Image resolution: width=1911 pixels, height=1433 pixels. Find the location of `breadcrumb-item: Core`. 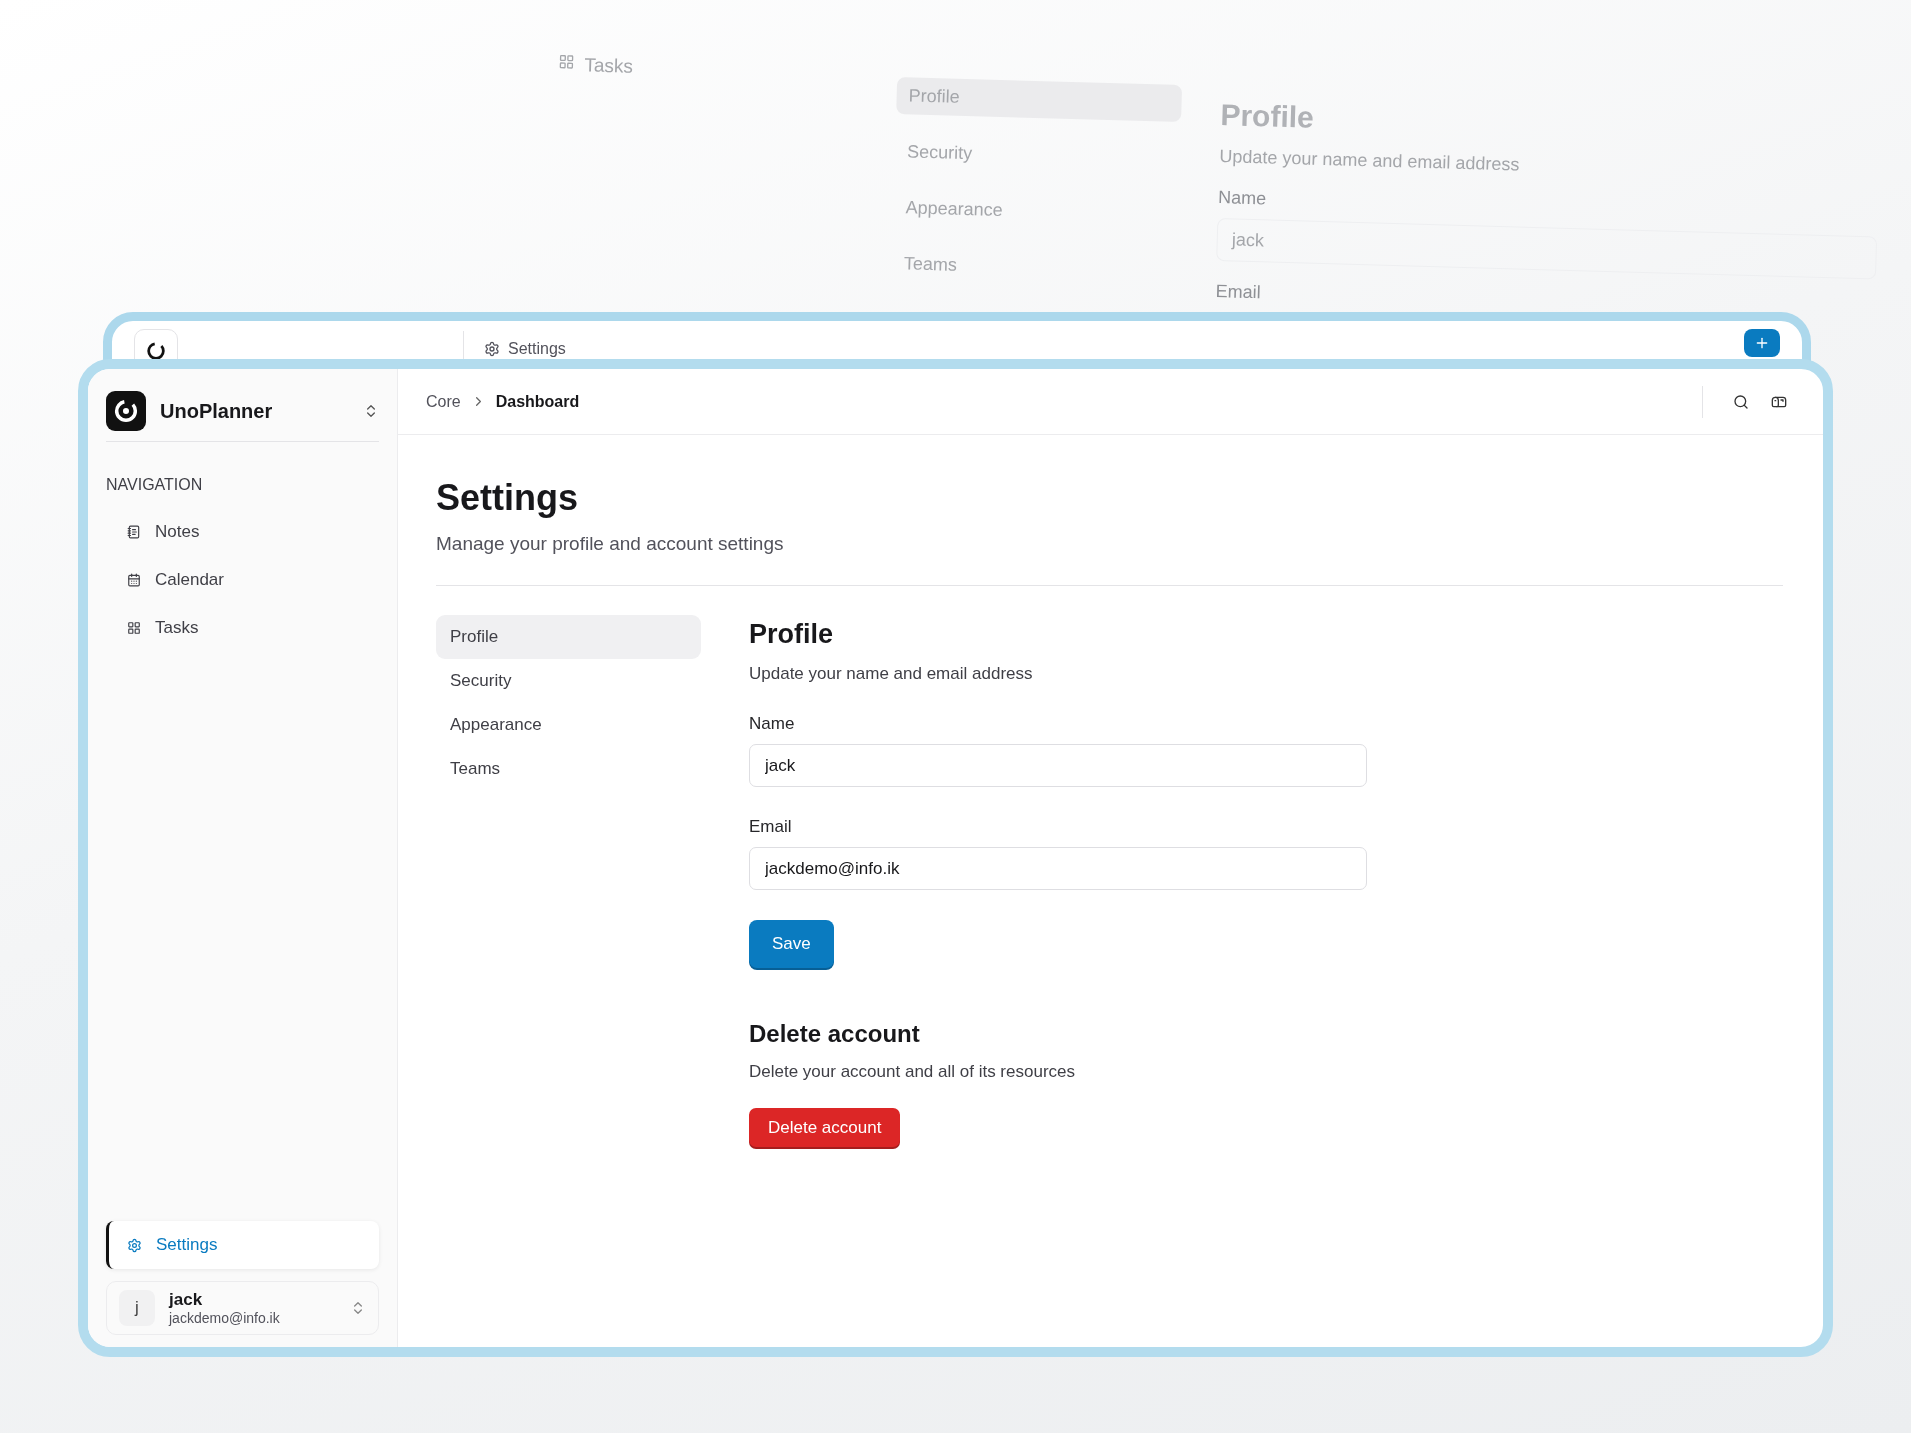

breadcrumb-item: Core is located at coordinates (443, 401).